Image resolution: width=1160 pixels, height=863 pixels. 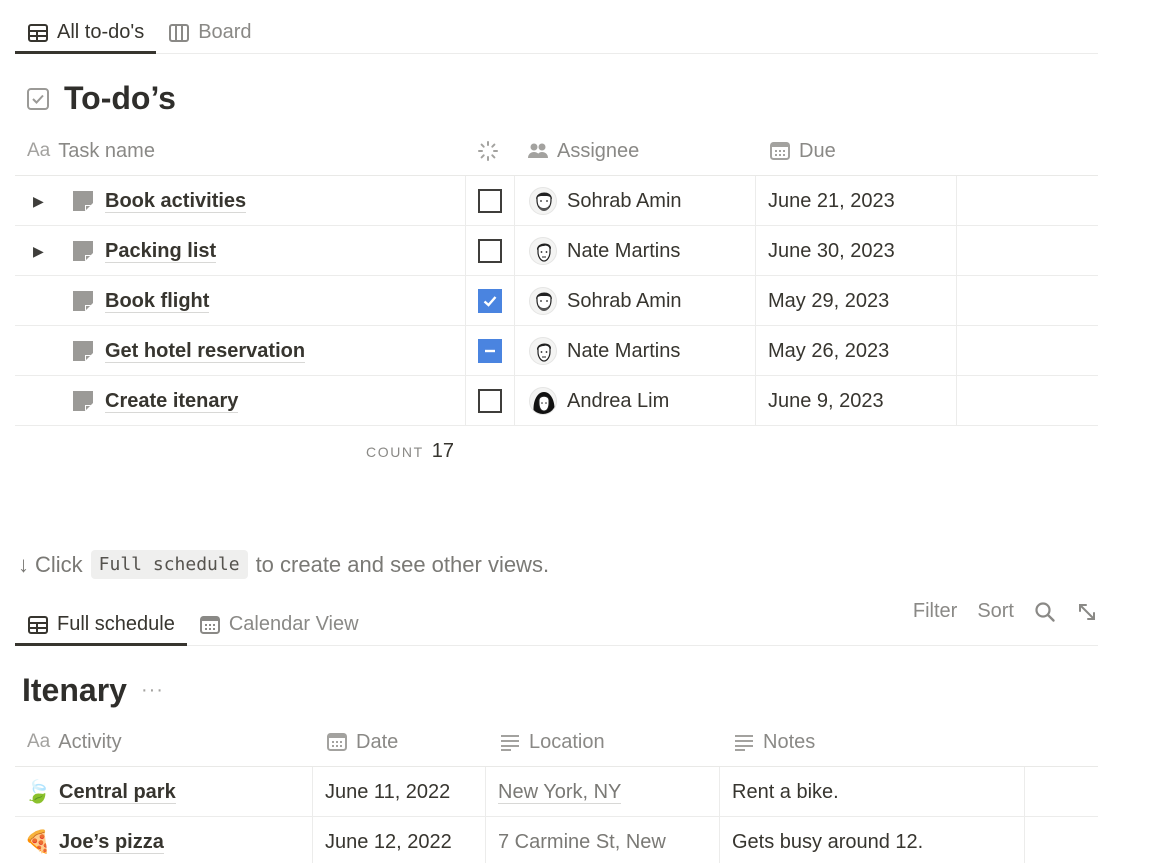 I want to click on table-row: ▶ Packing list Nate Martins June 30, 2023, so click(x=556, y=251).